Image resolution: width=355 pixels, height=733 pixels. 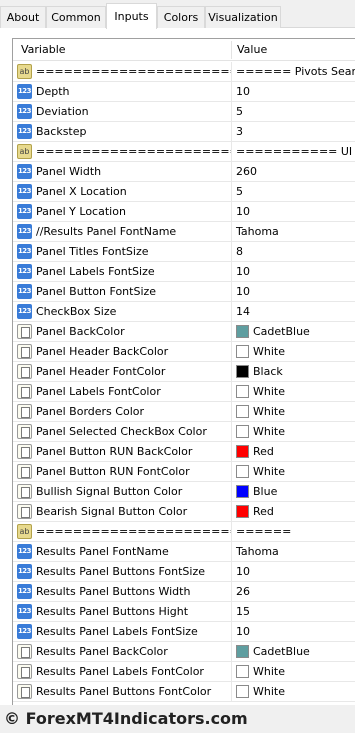 What do you see at coordinates (243, 611) in the screenshot?
I see `value-text: 15` at bounding box center [243, 611].